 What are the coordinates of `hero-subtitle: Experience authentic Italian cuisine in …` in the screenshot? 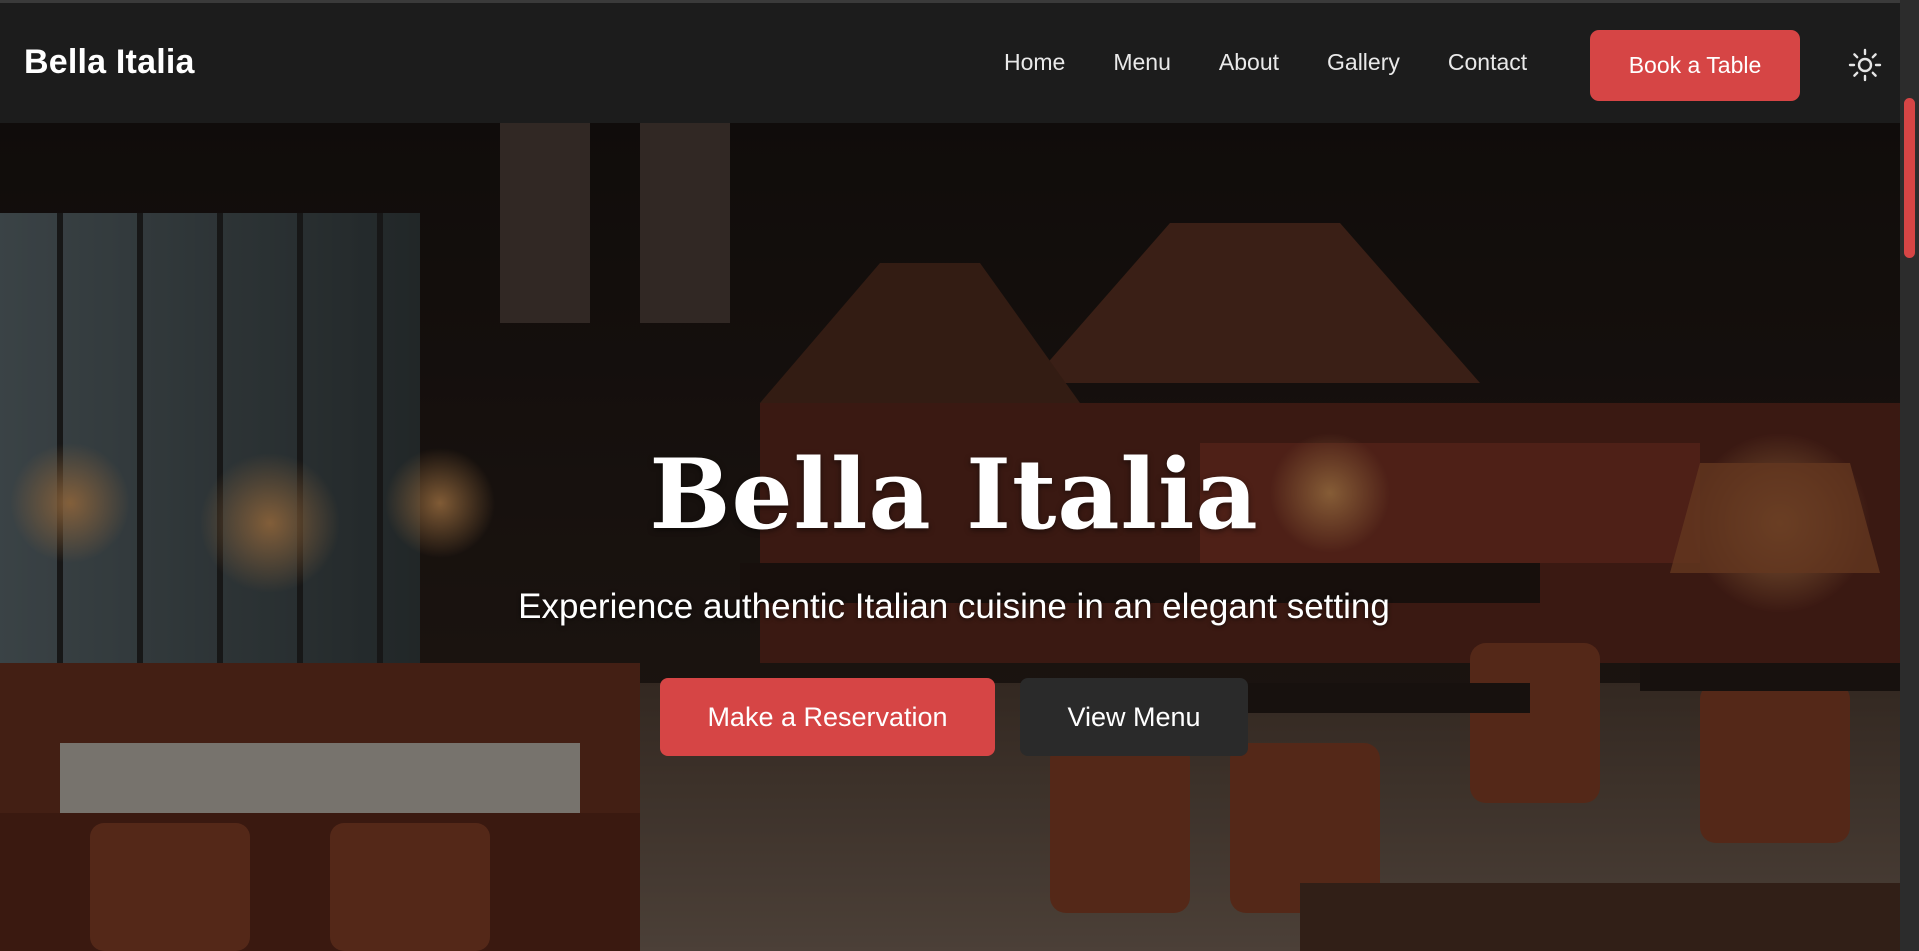 It's located at (954, 606).